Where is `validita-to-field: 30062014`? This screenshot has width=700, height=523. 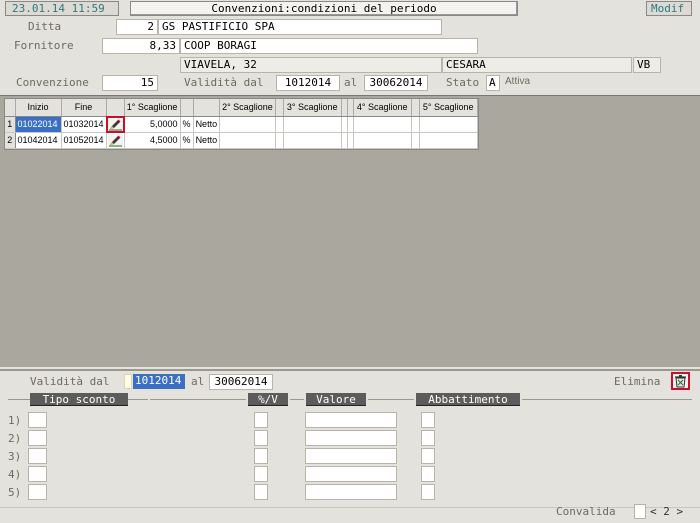
validita-to-field: 30062014 is located at coordinates (396, 83).